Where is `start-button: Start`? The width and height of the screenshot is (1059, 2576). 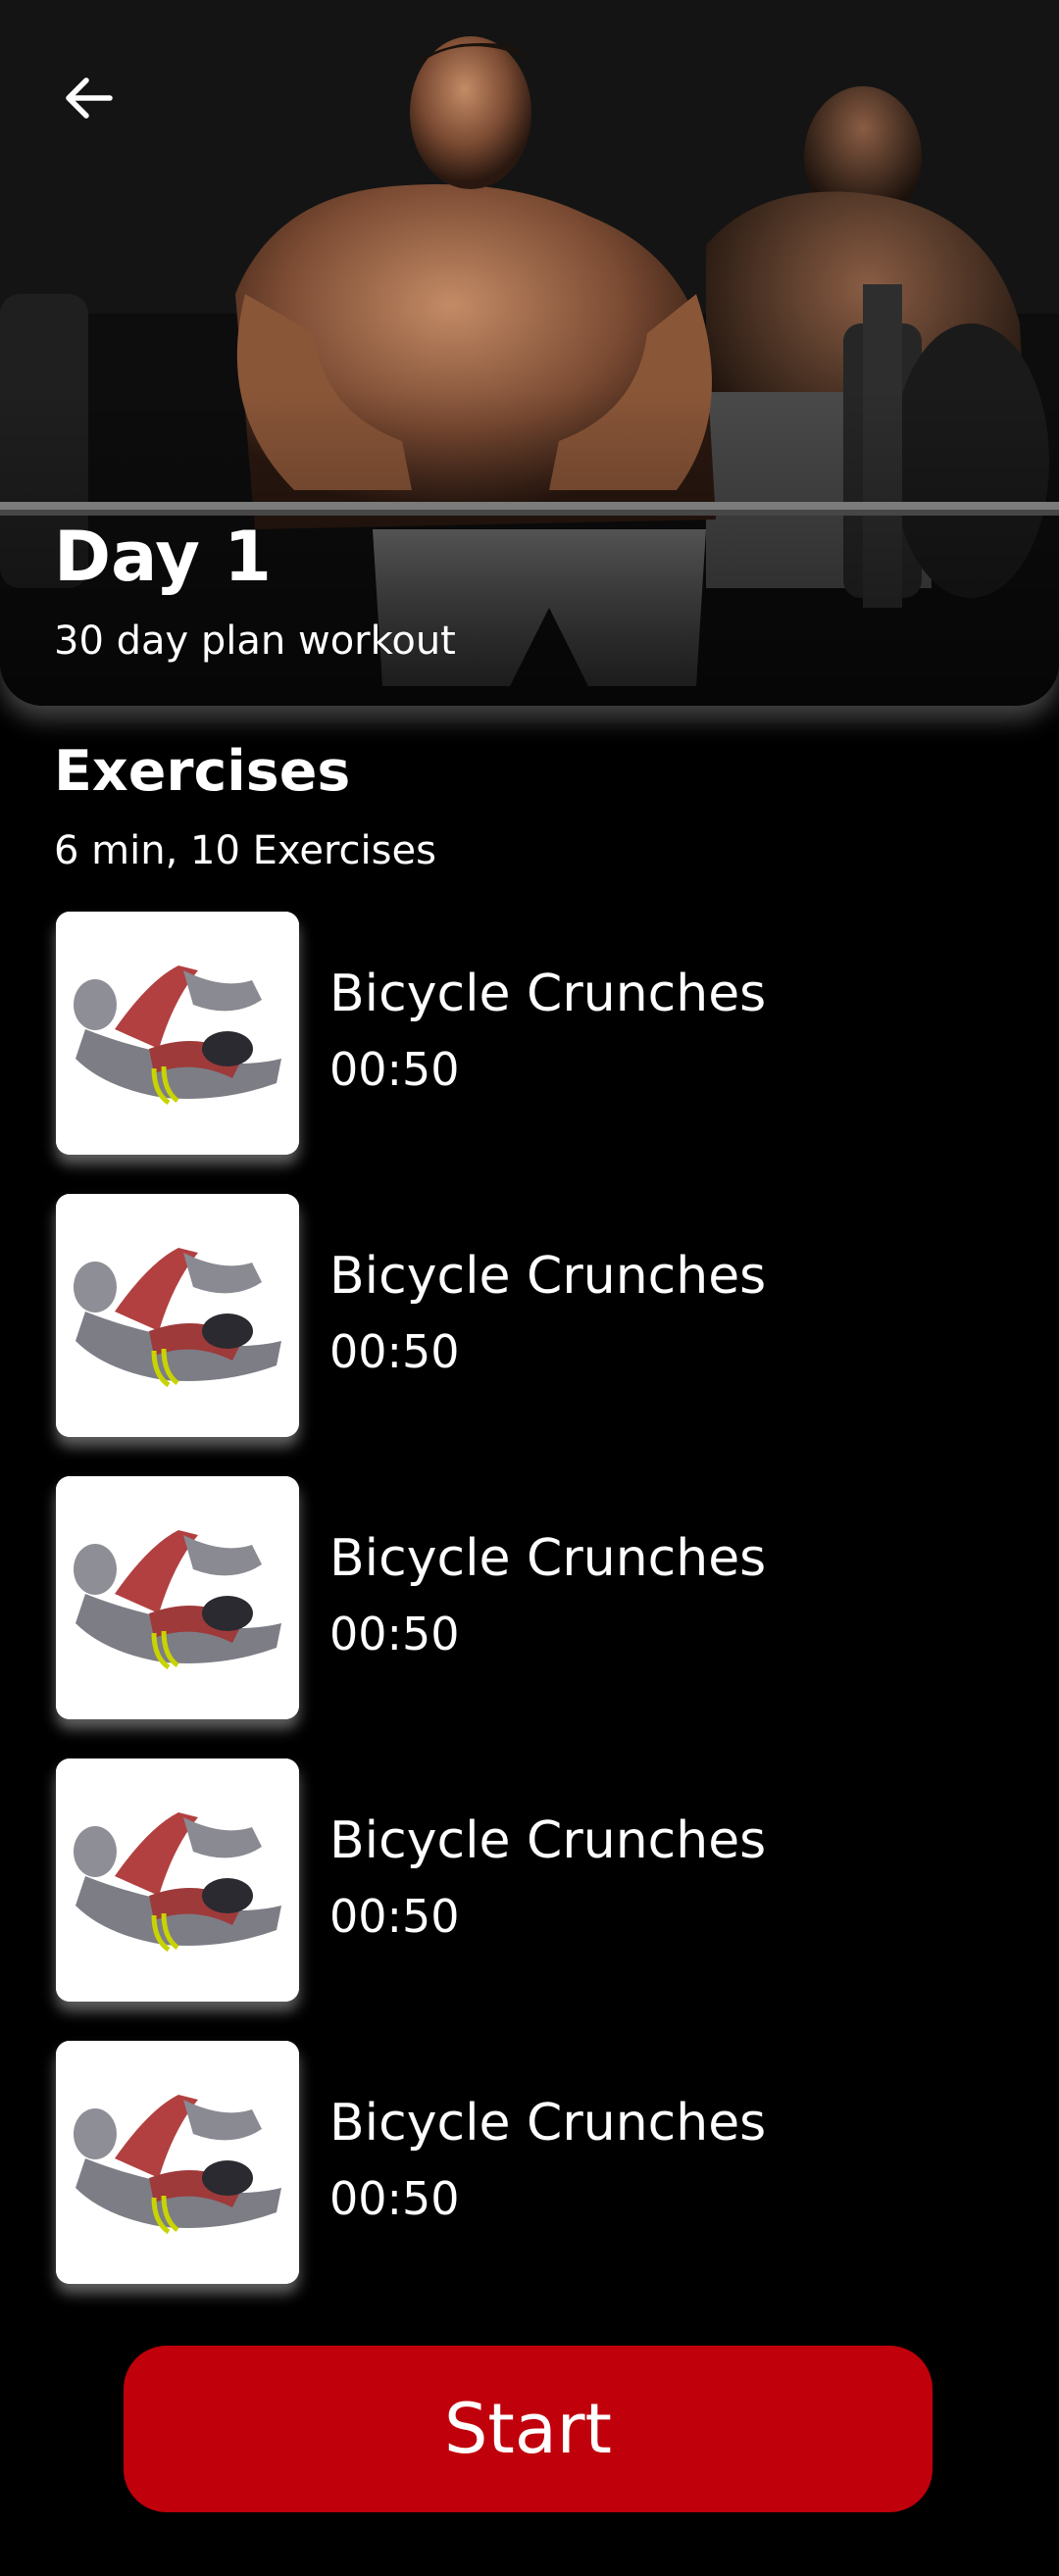 start-button: Start is located at coordinates (528, 2429).